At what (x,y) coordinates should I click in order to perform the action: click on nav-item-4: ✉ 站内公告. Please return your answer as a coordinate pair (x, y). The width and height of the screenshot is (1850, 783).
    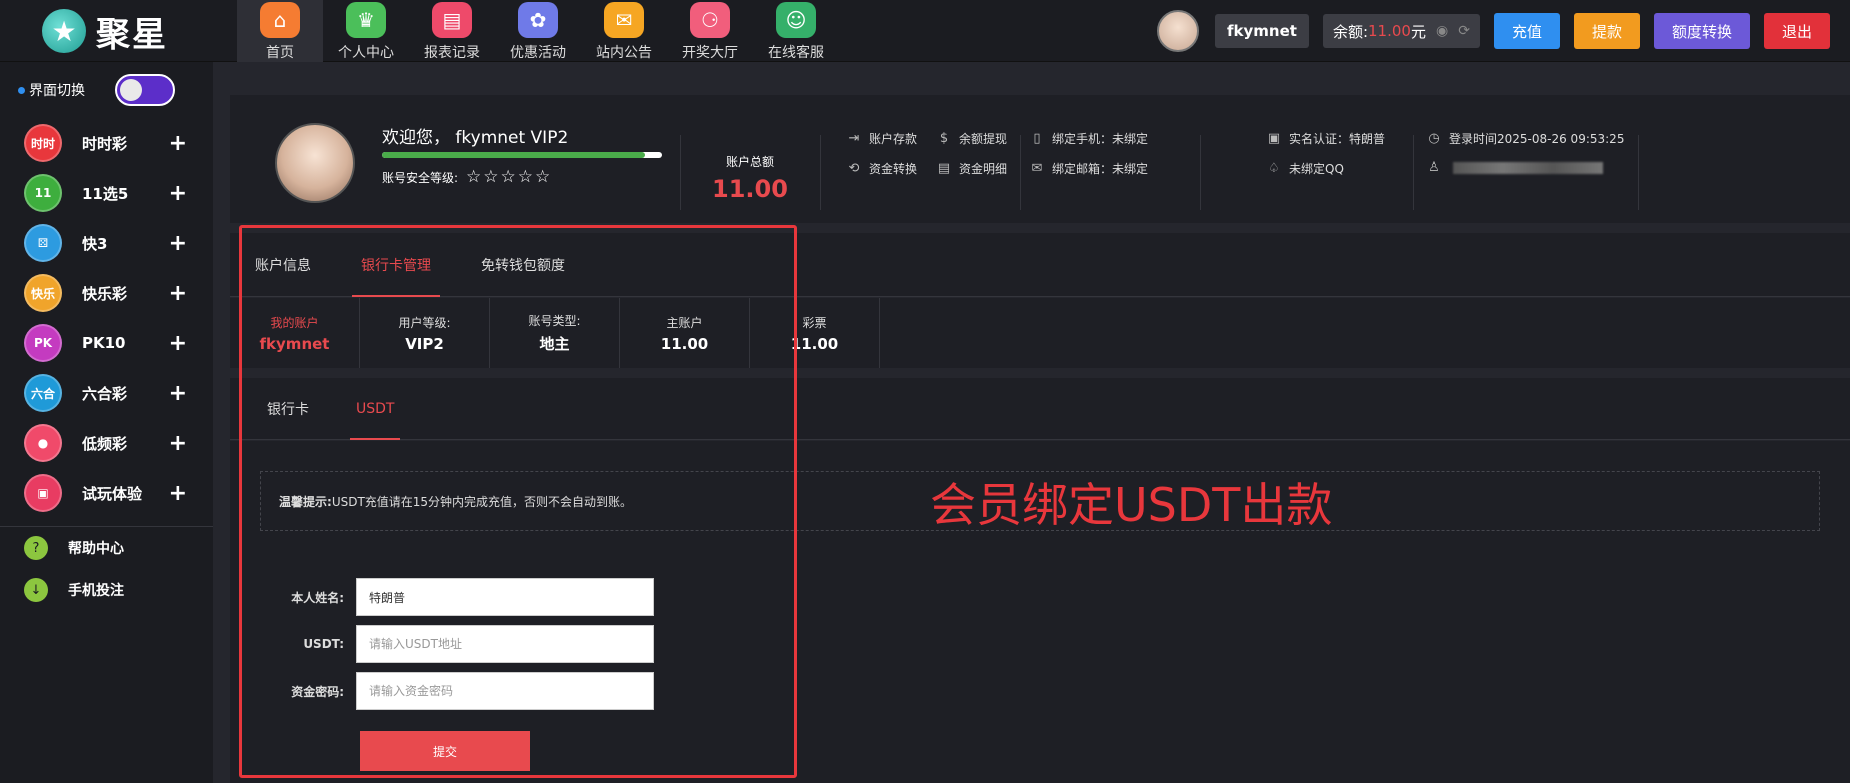
    Looking at the image, I should click on (624, 31).